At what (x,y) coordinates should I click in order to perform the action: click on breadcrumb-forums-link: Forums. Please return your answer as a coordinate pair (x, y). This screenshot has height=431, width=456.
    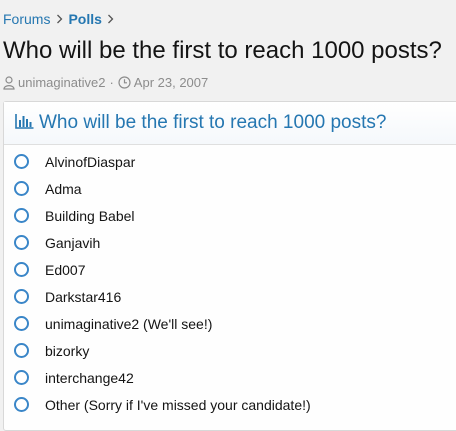
    Looking at the image, I should click on (26, 19).